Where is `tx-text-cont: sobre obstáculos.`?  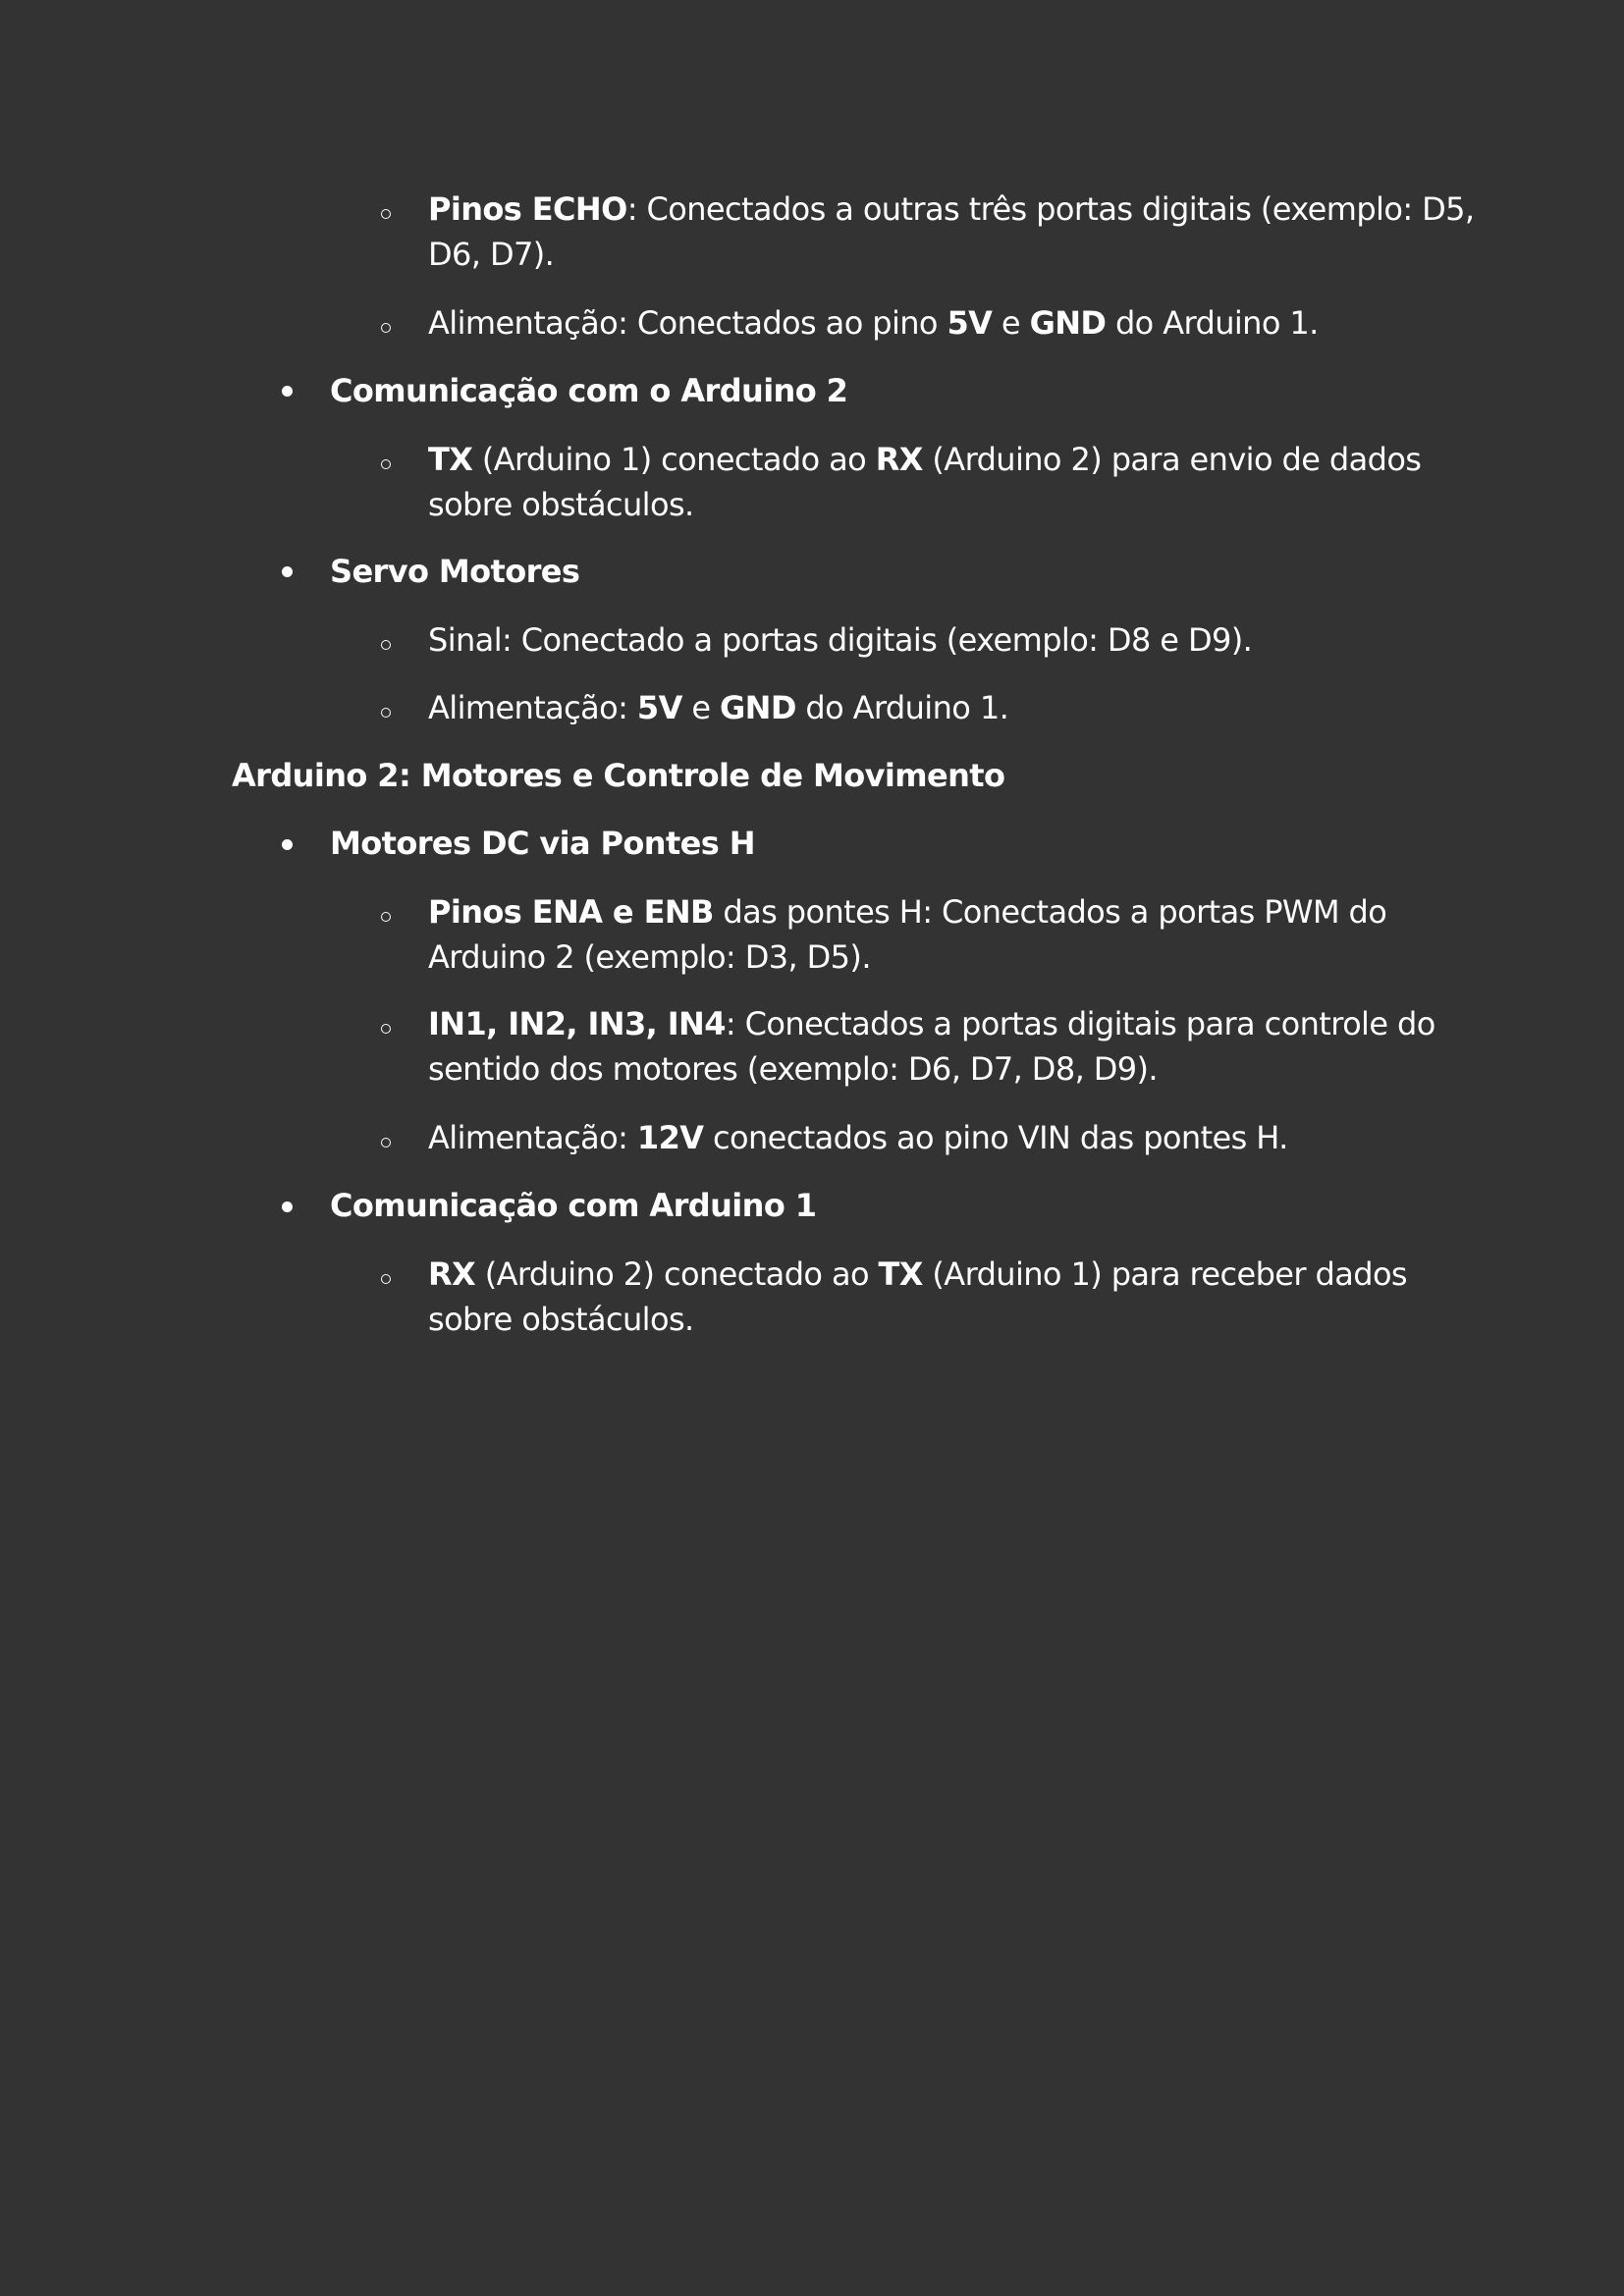
tx-text-cont: sobre obstáculos. is located at coordinates (561, 504).